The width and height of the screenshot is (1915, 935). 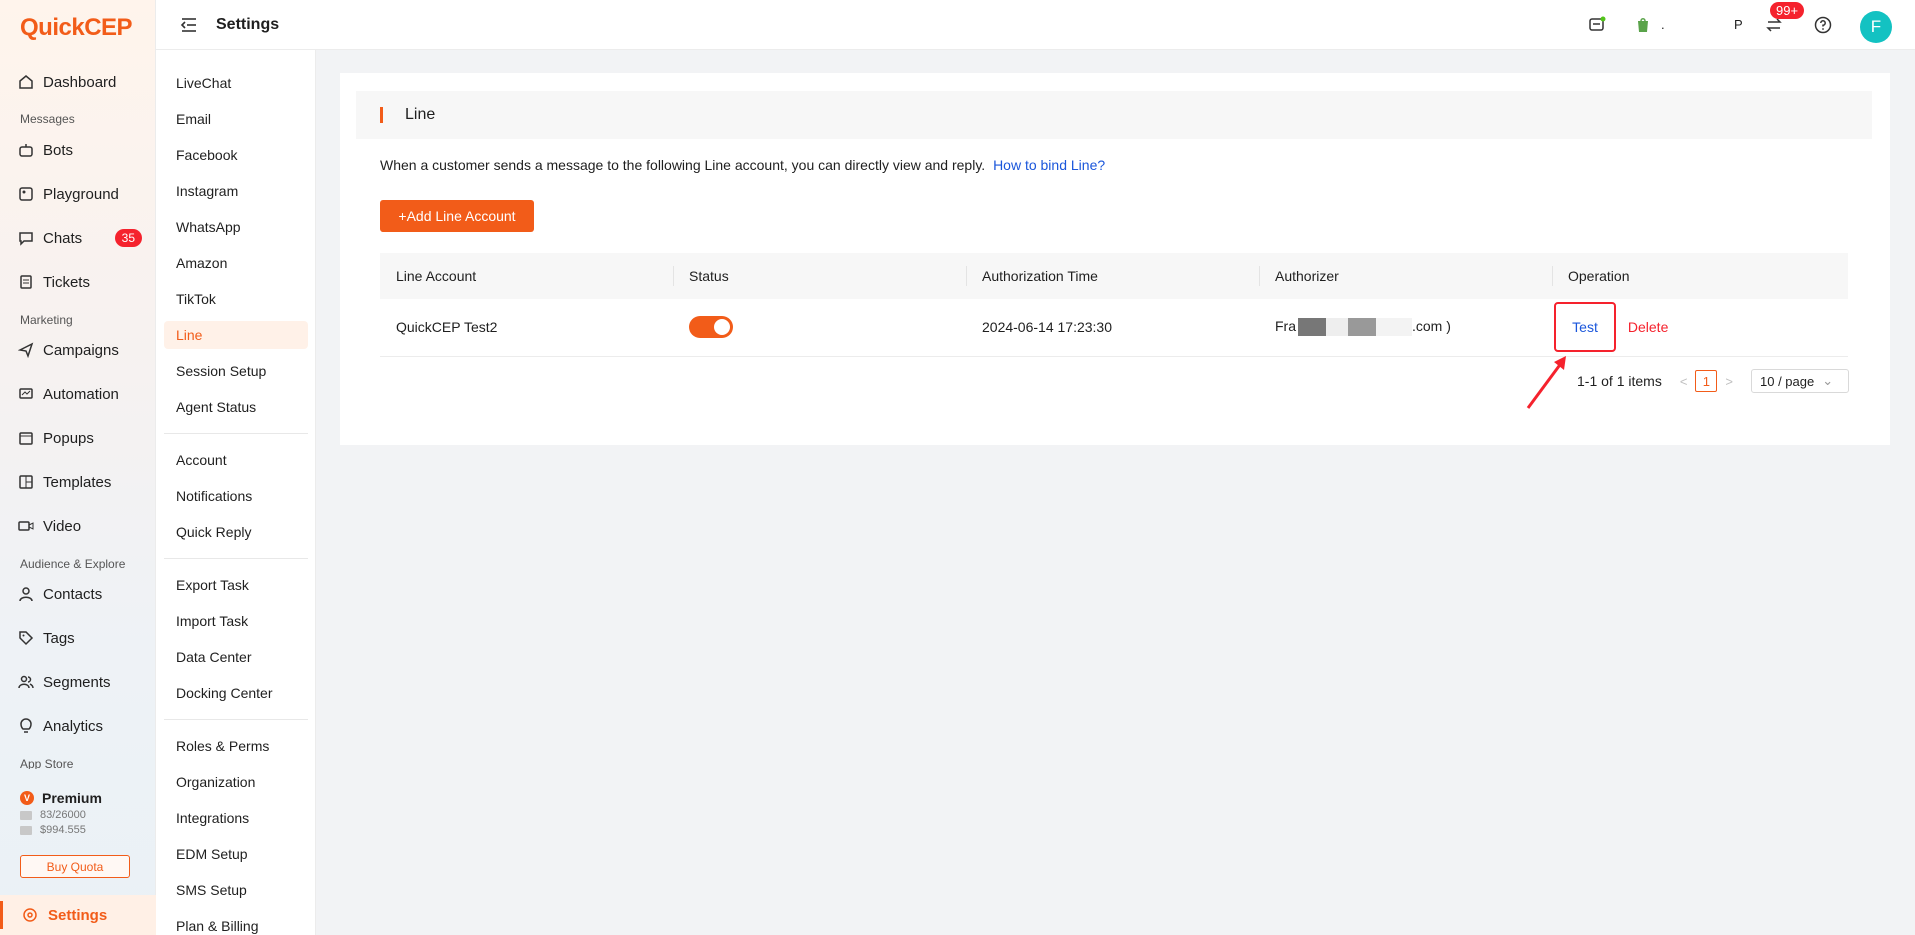 I want to click on submenu-agent-status: Agent Status, so click(x=236, y=407).